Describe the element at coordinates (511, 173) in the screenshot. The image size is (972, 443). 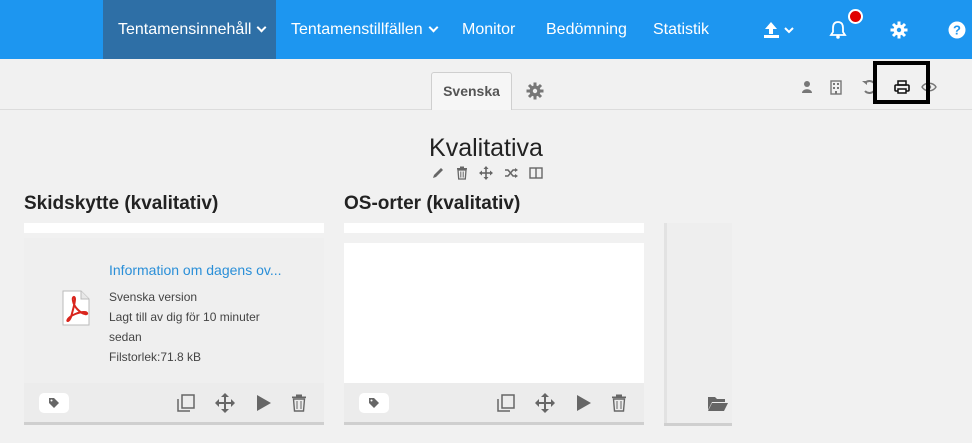
I see `shuffle-icon` at that location.